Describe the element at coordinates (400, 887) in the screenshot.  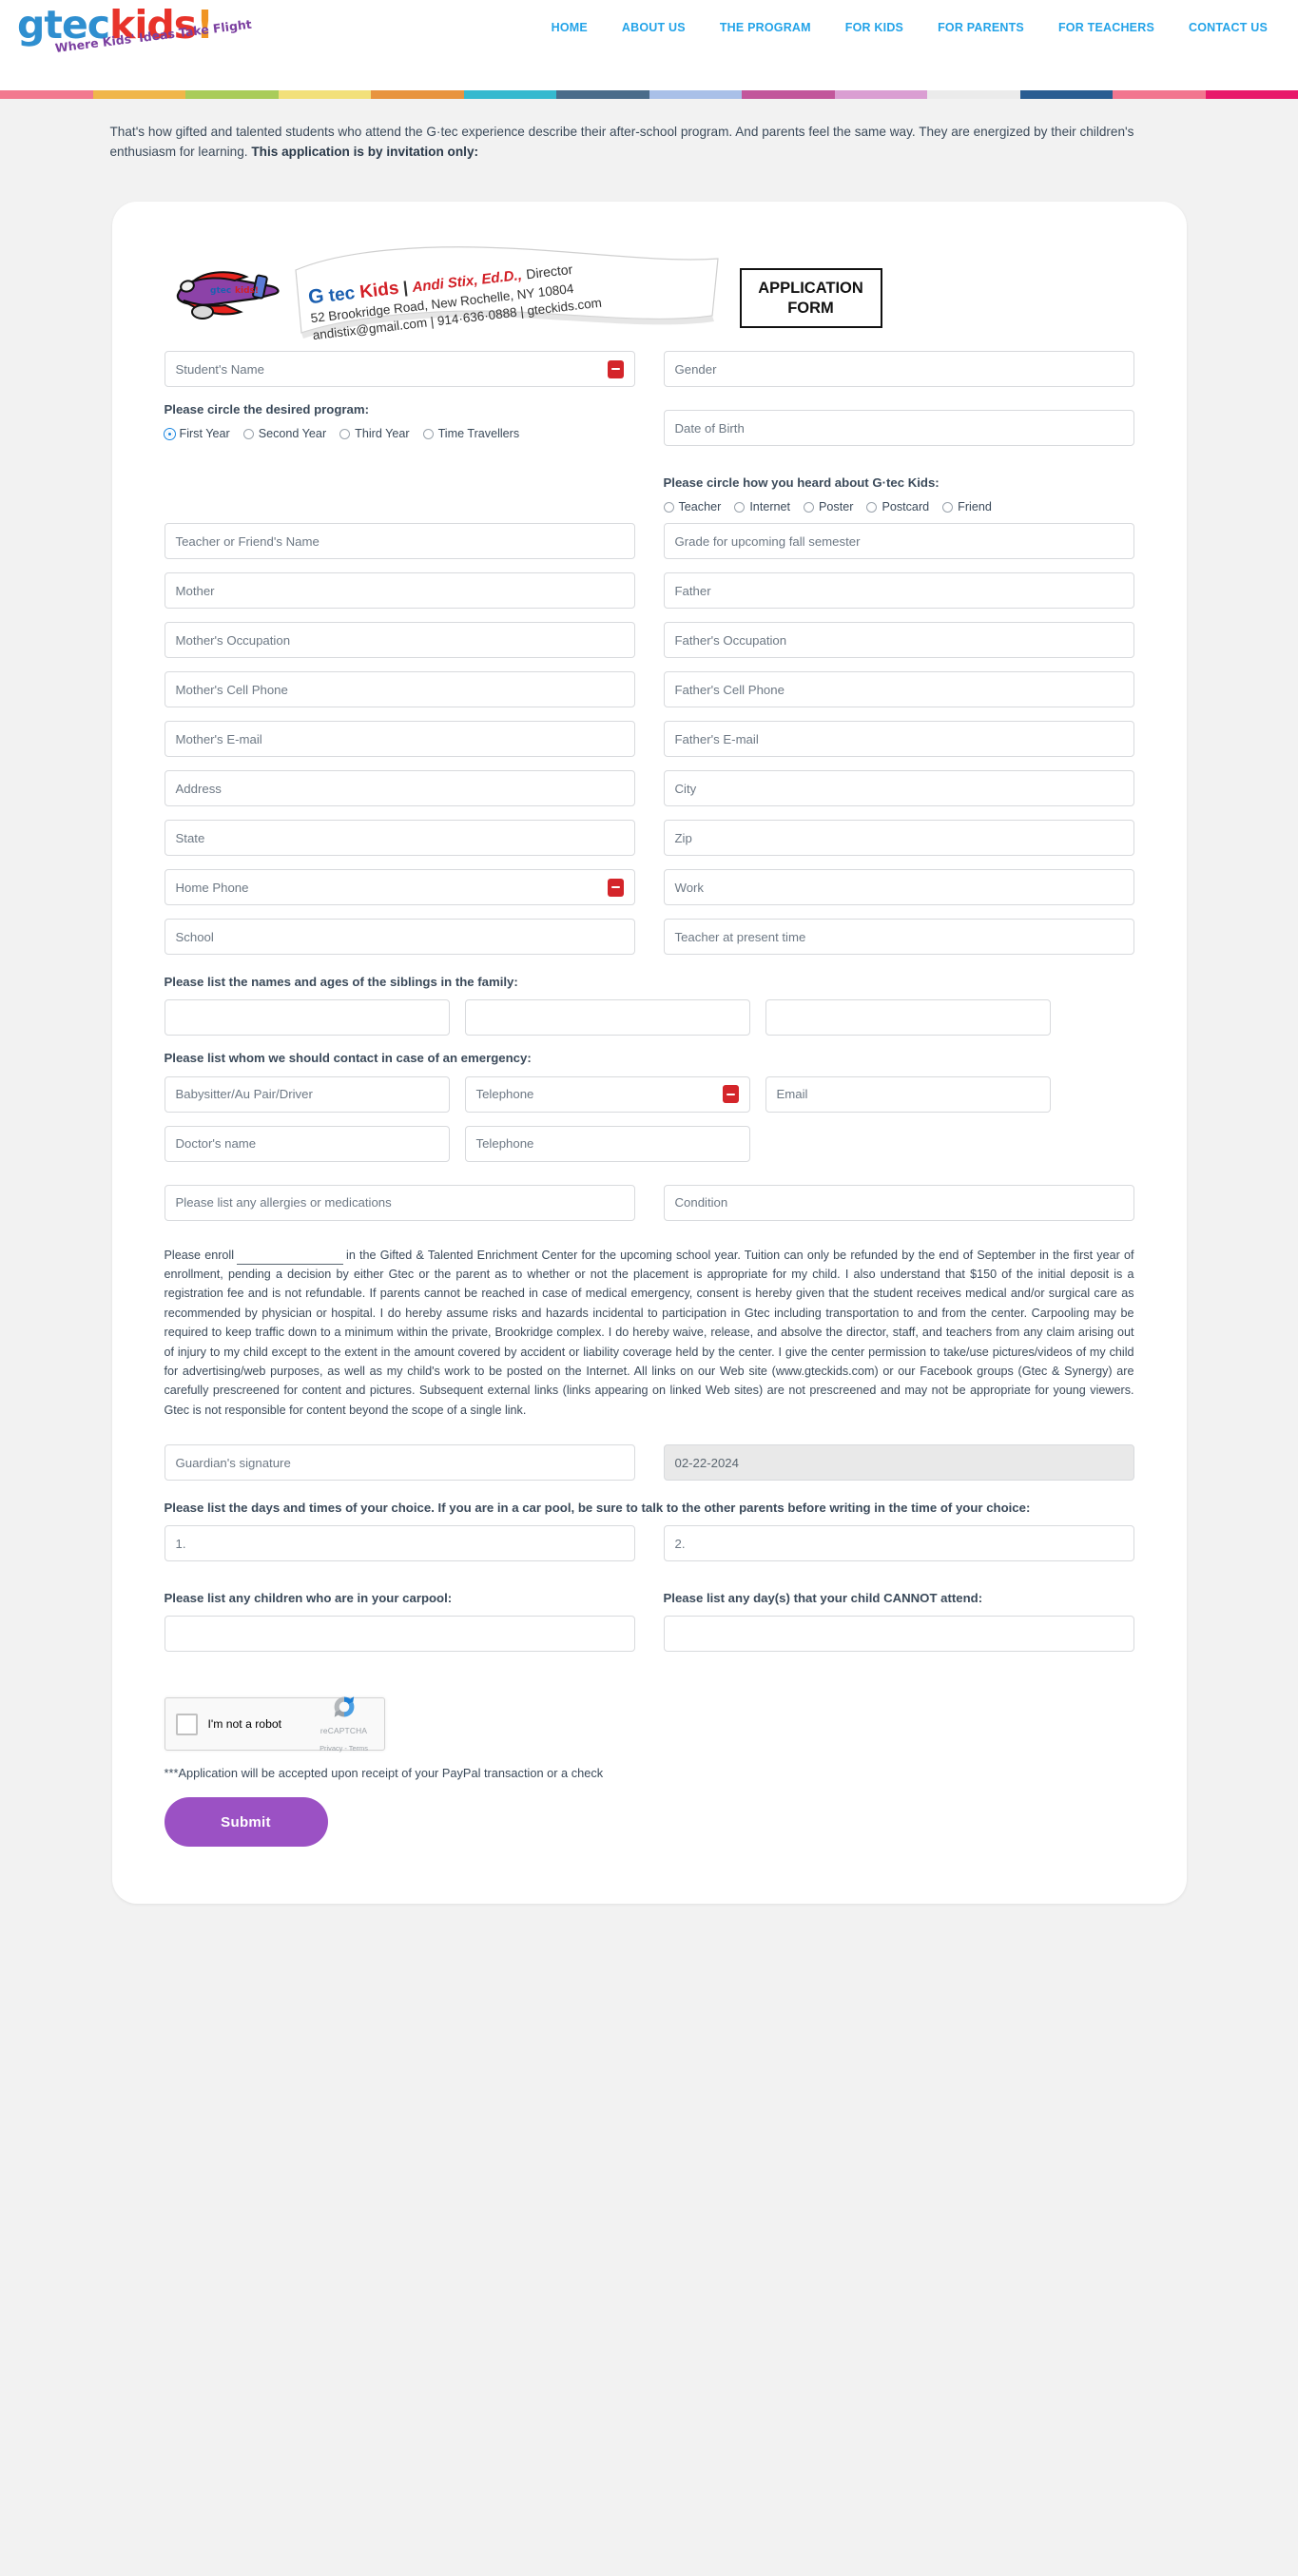
I see `home-phone-input: Home Phone` at that location.